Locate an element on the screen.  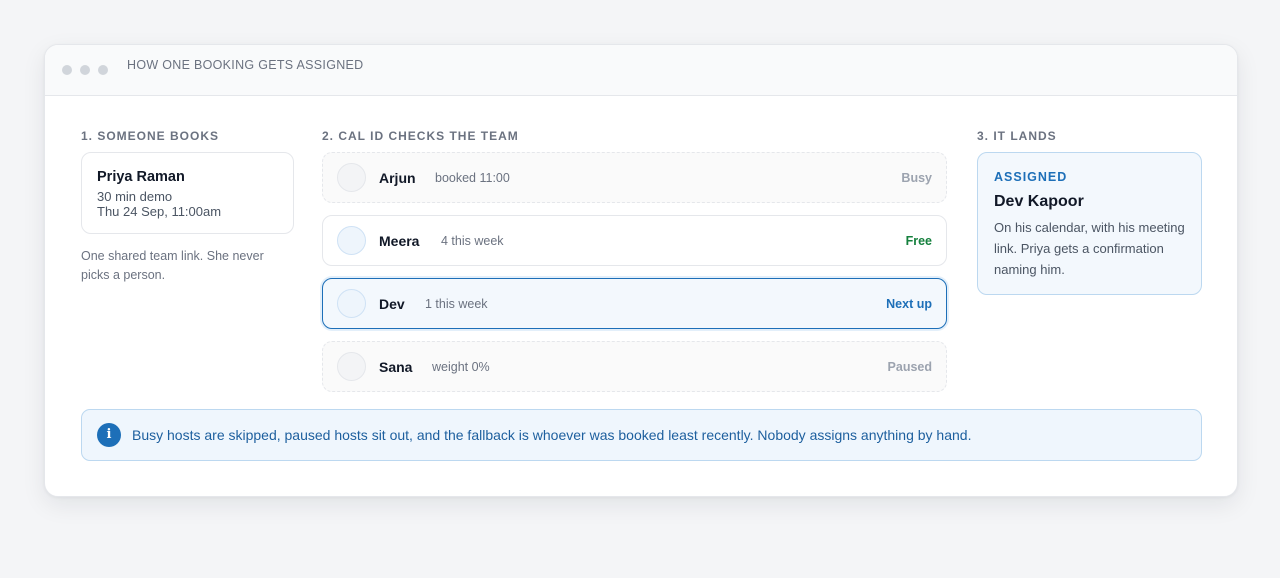
host-meta: weight 0% is located at coordinates (461, 367).